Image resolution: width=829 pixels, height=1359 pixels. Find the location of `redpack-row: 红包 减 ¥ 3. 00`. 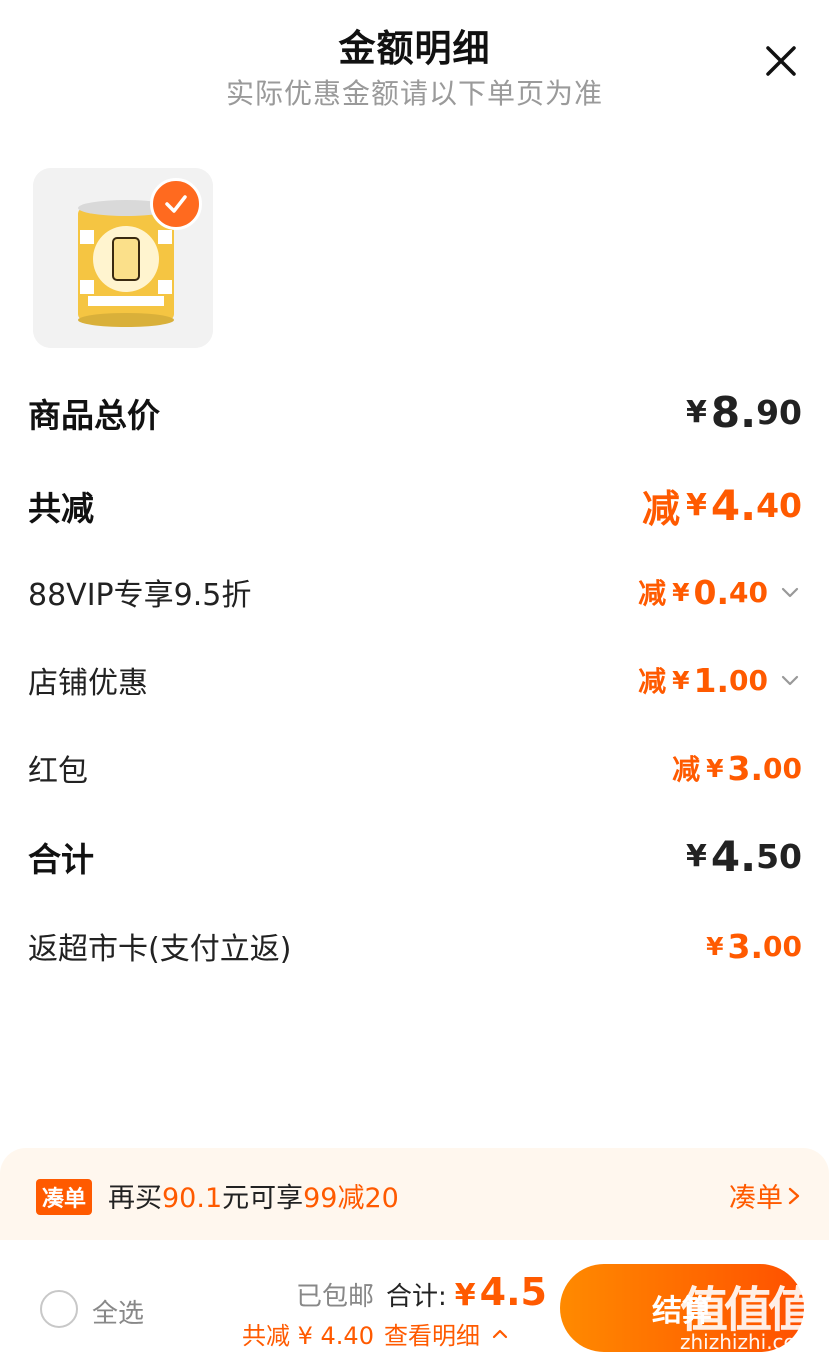

redpack-row: 红包 减 ¥ 3. 00 is located at coordinates (415, 768).